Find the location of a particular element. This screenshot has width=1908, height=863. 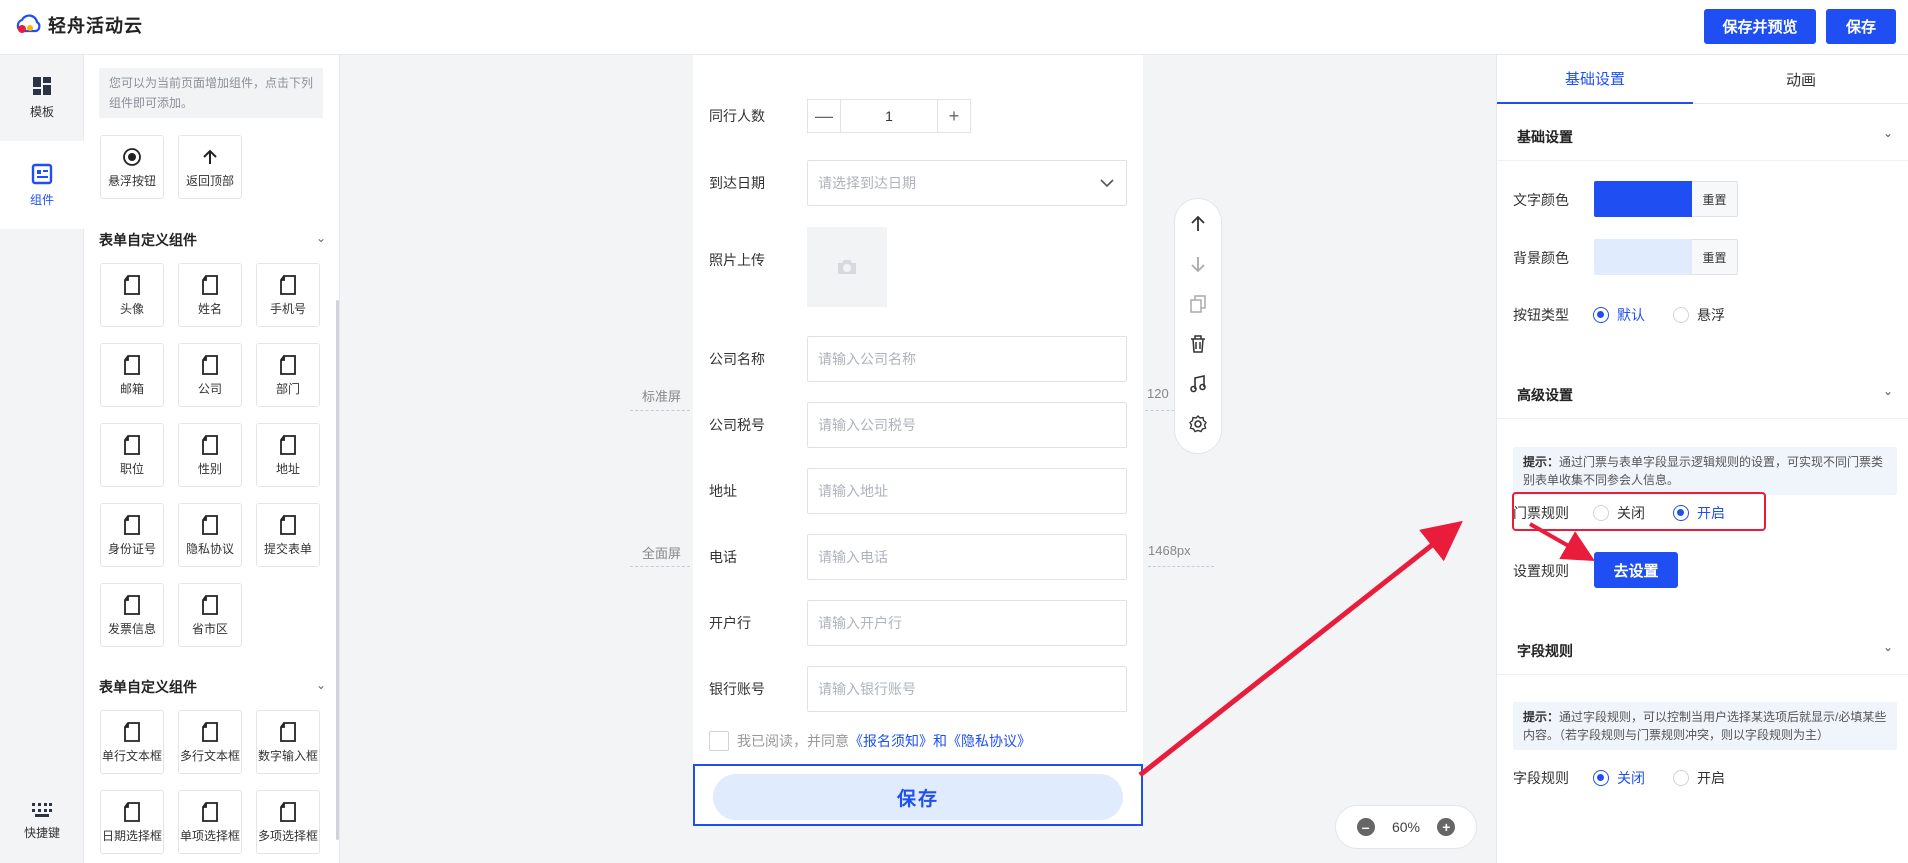

agreement-checkbox is located at coordinates (719, 741).